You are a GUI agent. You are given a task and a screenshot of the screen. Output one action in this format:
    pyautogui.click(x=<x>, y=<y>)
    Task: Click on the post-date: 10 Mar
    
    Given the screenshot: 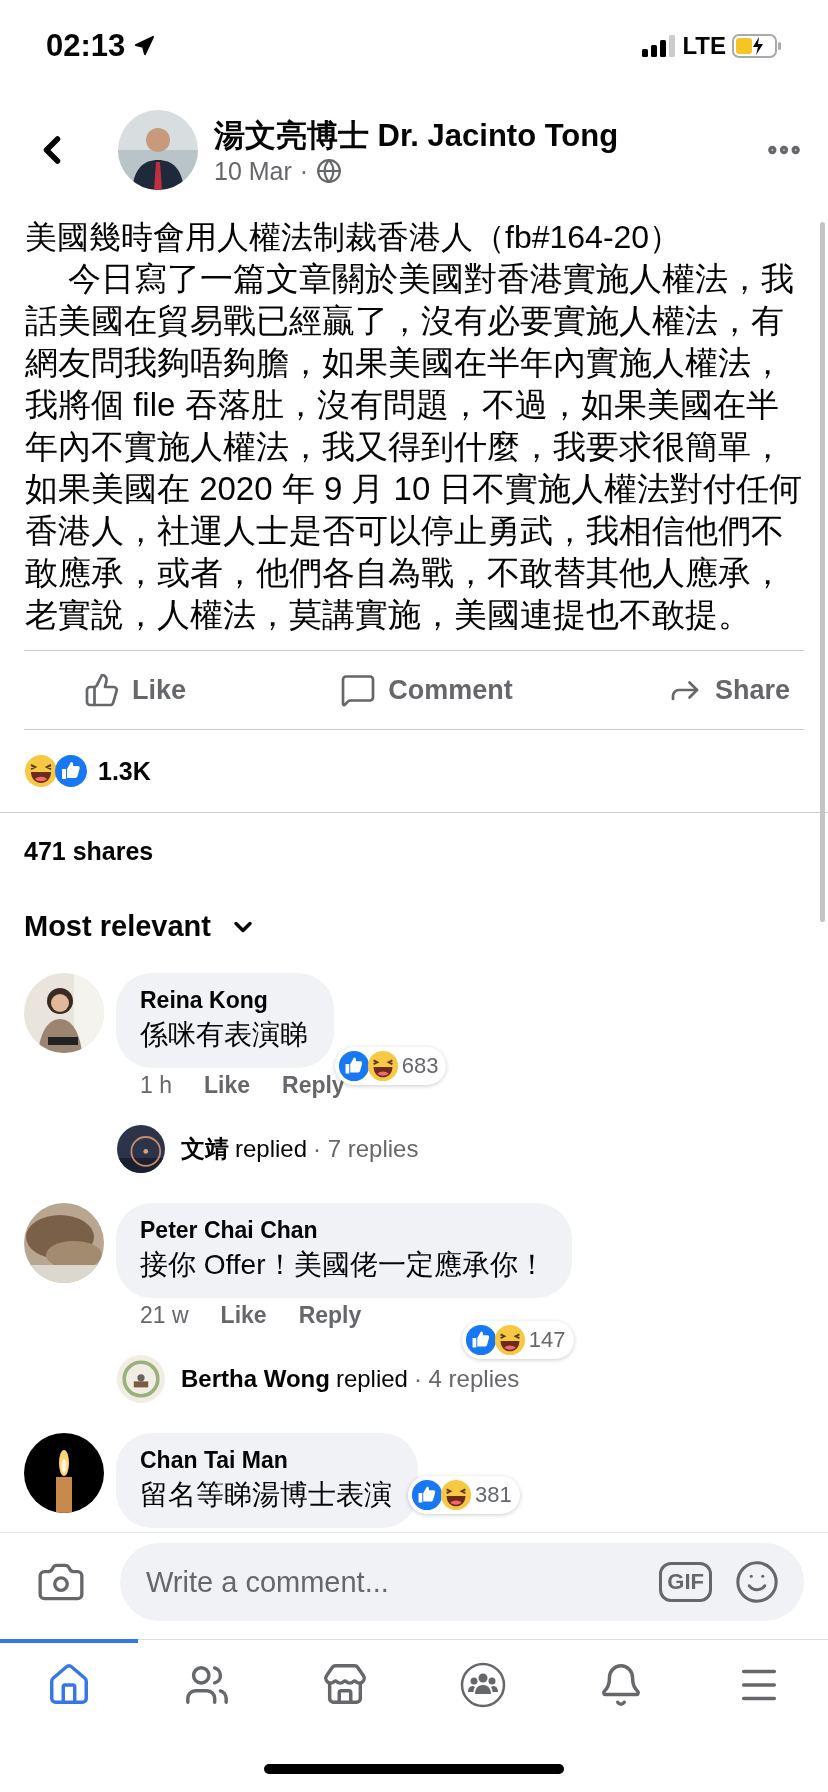 What is the action you would take?
    pyautogui.click(x=253, y=171)
    